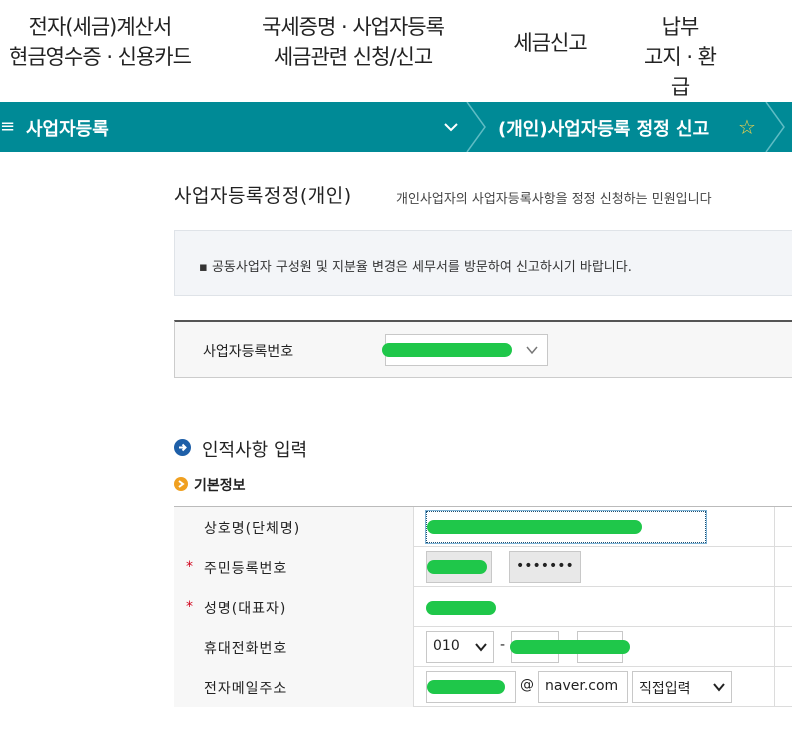 The height and width of the screenshot is (747, 792). Describe the element at coordinates (503, 645) in the screenshot. I see `phone-dash: -` at that location.